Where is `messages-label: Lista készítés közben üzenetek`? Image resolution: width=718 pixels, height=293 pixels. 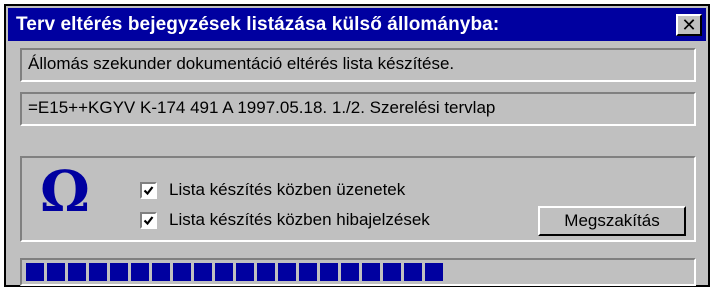
messages-label: Lista készítés közben üzenetek is located at coordinates (287, 189).